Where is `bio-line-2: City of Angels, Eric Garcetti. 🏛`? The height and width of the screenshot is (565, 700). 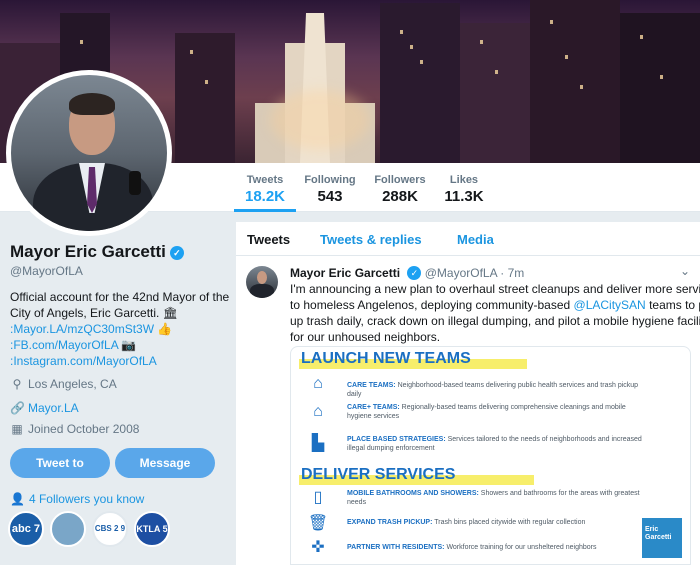
bio-line-2: City of Angels, Eric Garcetti. 🏛 is located at coordinates (119, 313).